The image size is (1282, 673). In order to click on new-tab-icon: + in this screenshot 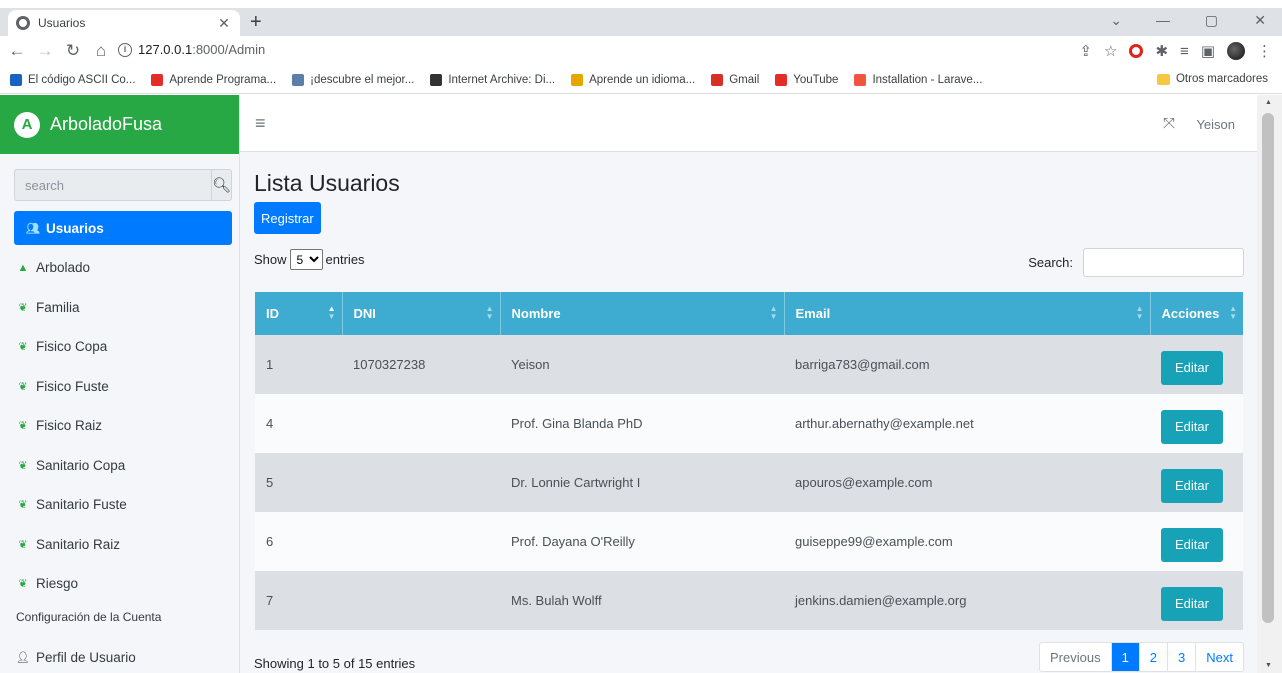, I will do `click(256, 22)`.